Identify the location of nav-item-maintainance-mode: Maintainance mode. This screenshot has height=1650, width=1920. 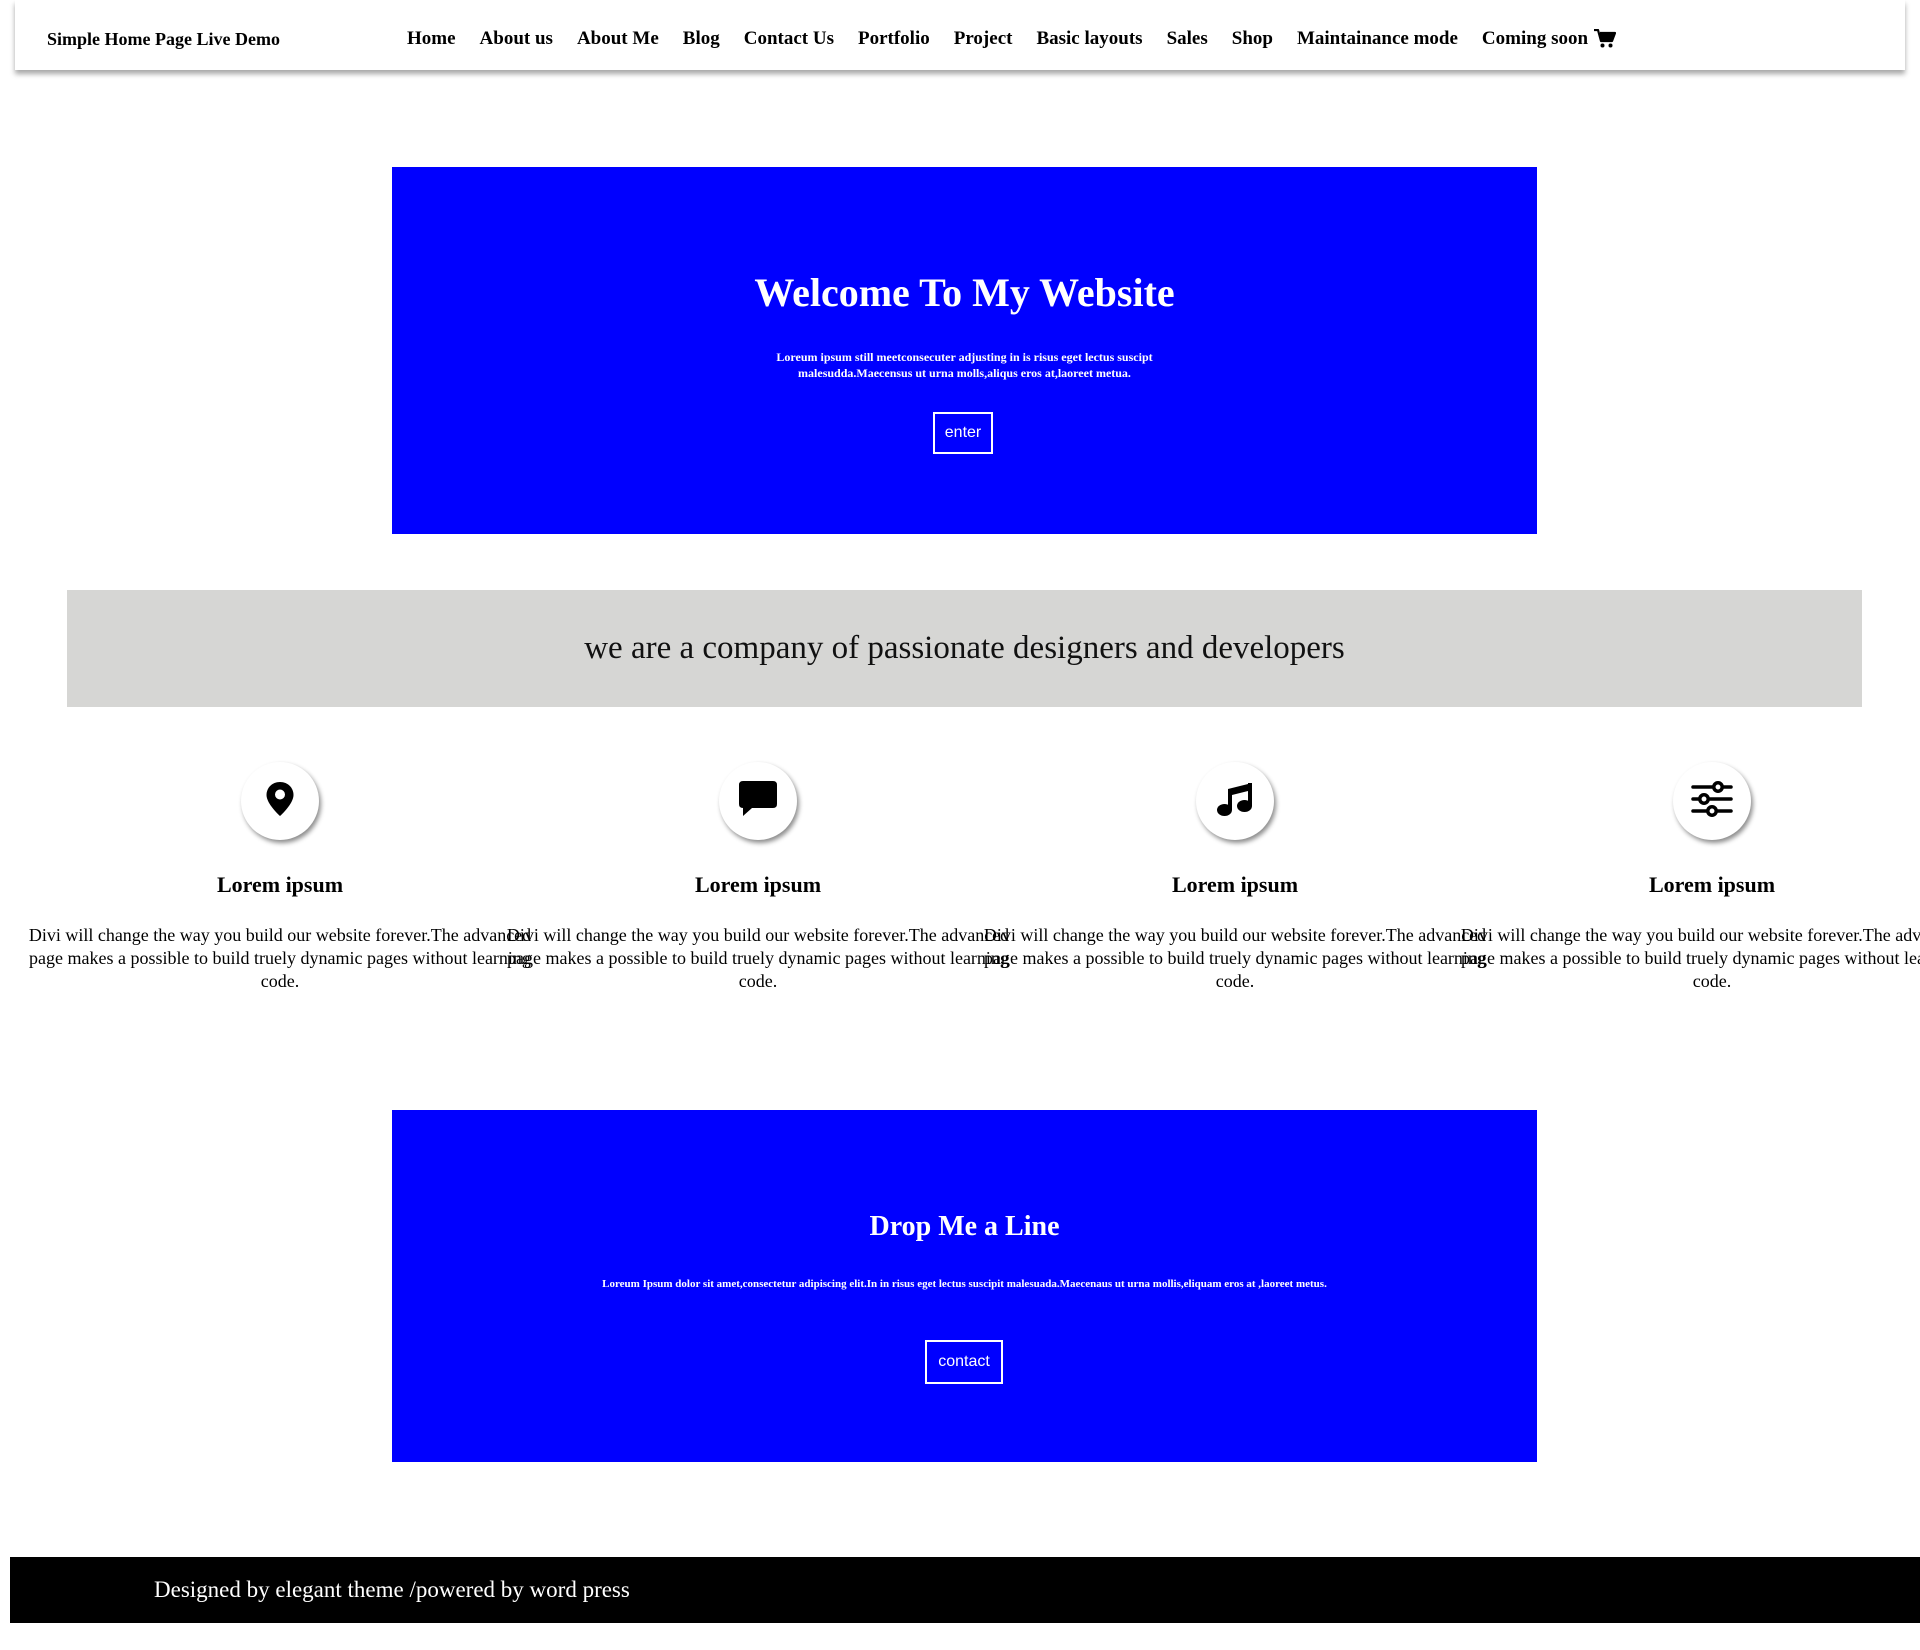
(1377, 39).